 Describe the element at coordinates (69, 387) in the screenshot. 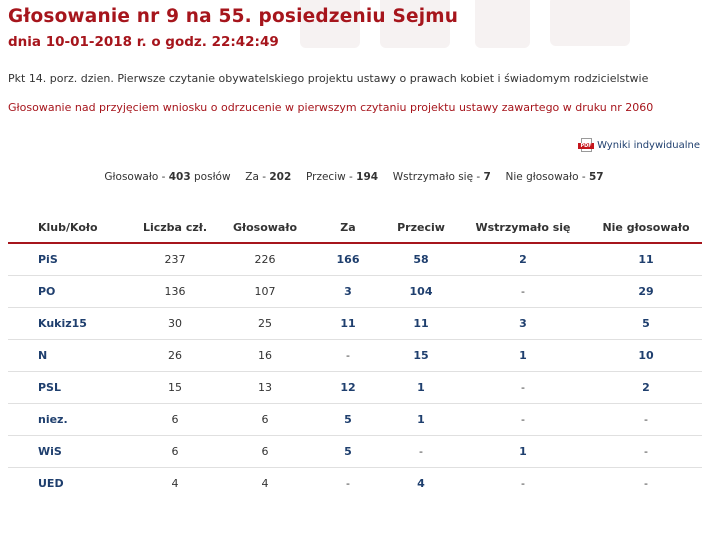

I see `club-link: PSL` at that location.